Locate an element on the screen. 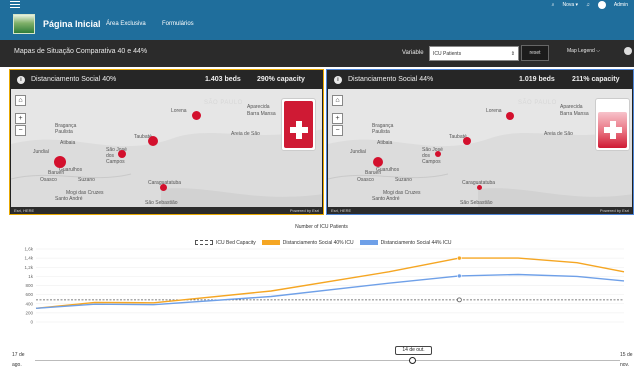 The width and height of the screenshot is (634, 385). language-menu: Nova ▾ is located at coordinates (570, 5).